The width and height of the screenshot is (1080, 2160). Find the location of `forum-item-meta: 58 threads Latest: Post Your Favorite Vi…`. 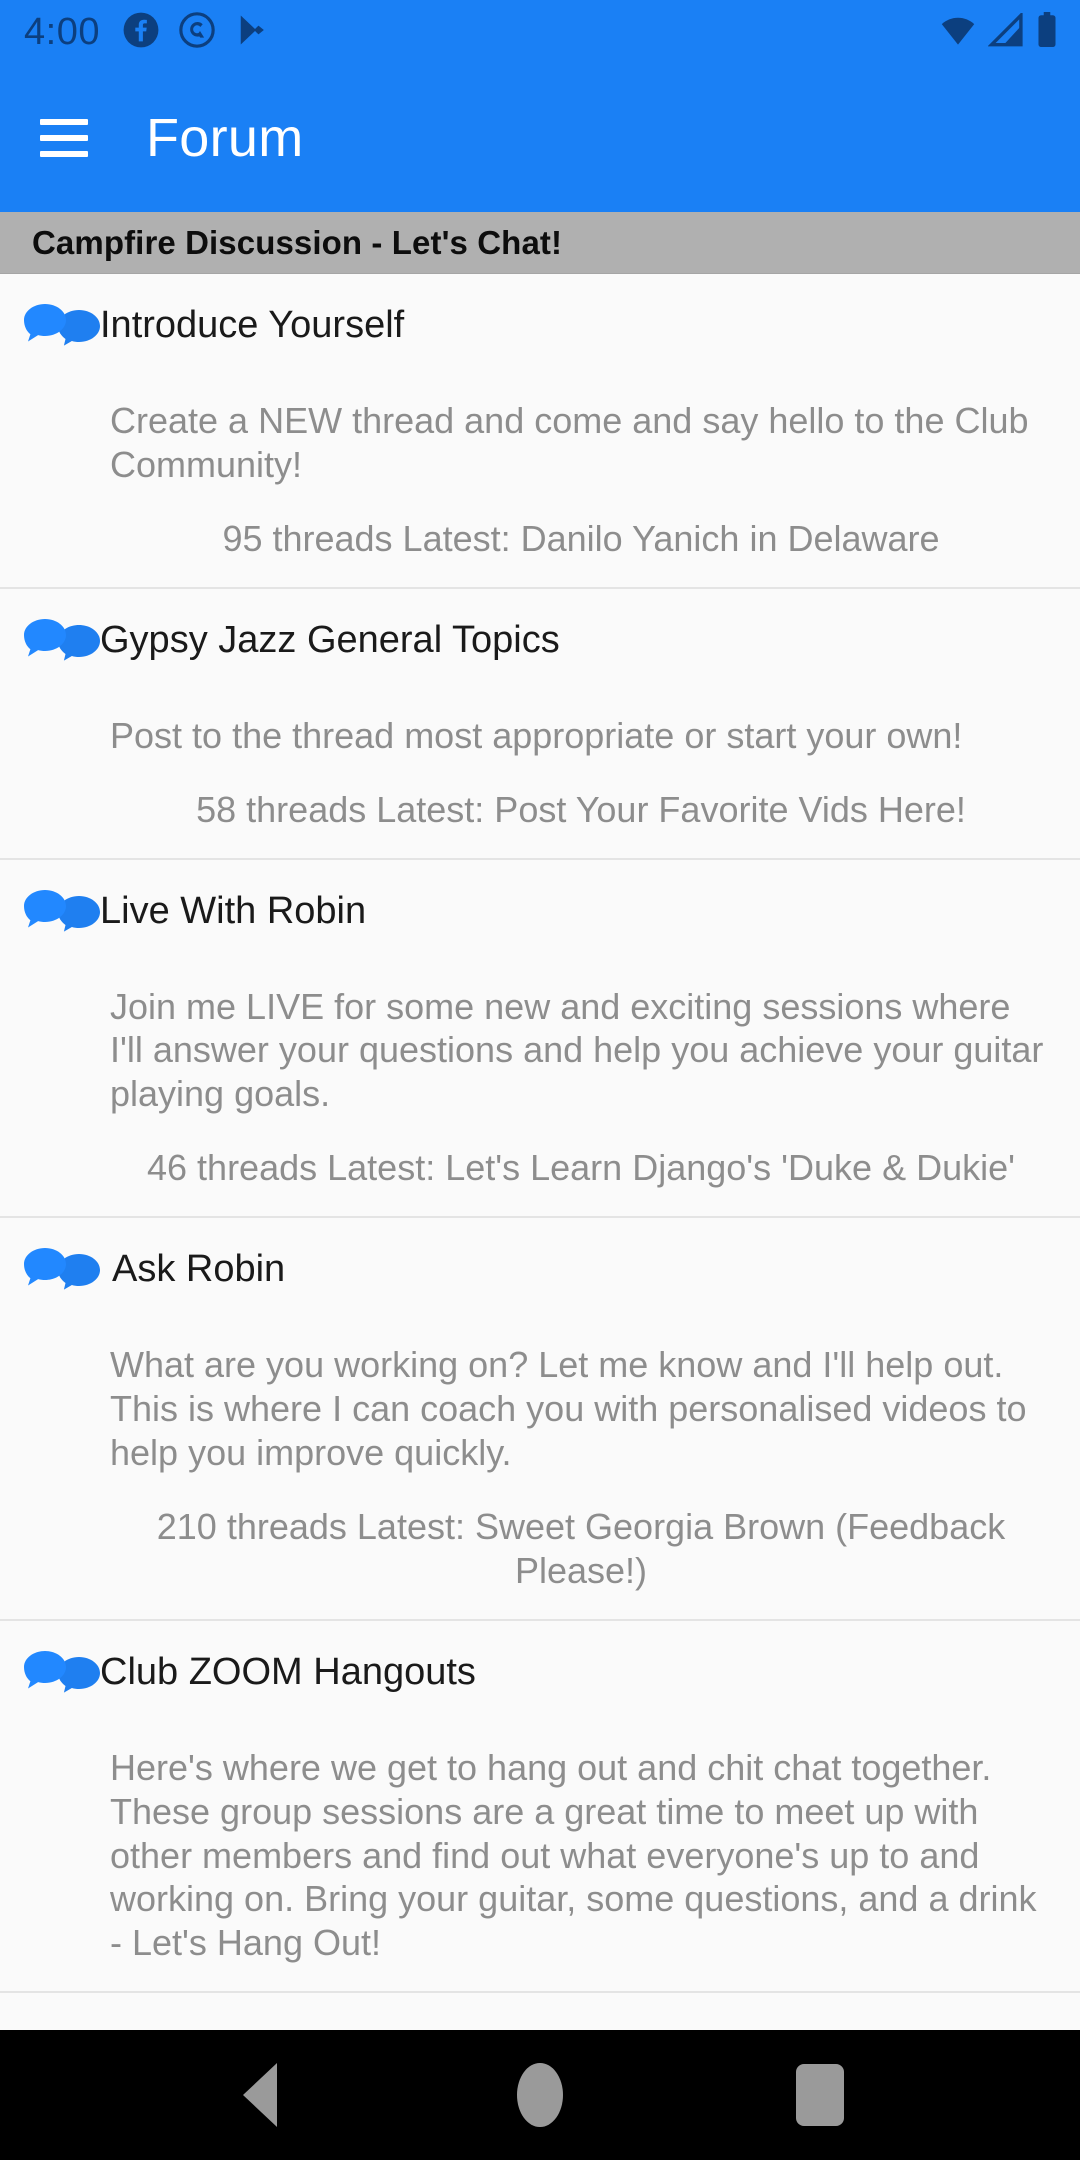

forum-item-meta: 58 threads Latest: Post Your Favorite Vi… is located at coordinates (540, 810).